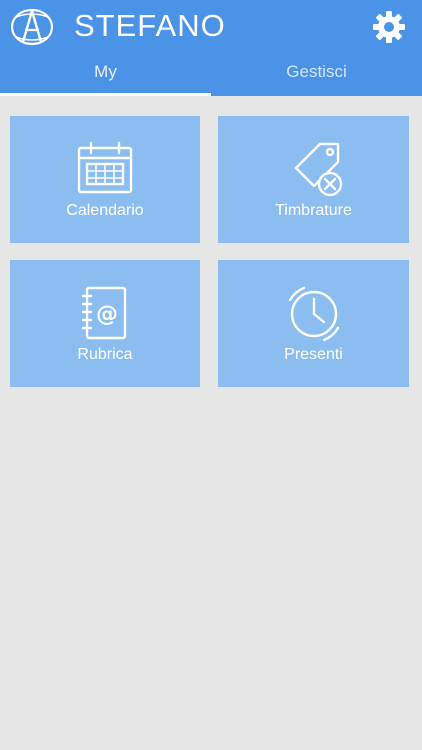  I want to click on settings-button, so click(389, 27).